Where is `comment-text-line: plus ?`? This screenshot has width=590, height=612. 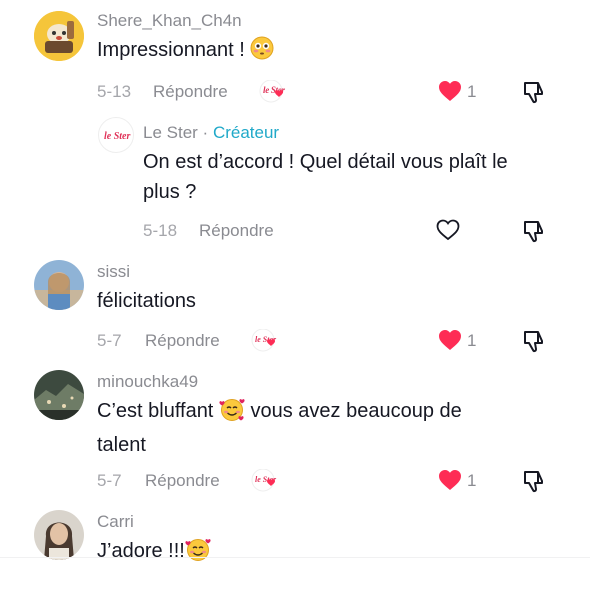
comment-text-line: plus ? is located at coordinates (170, 192).